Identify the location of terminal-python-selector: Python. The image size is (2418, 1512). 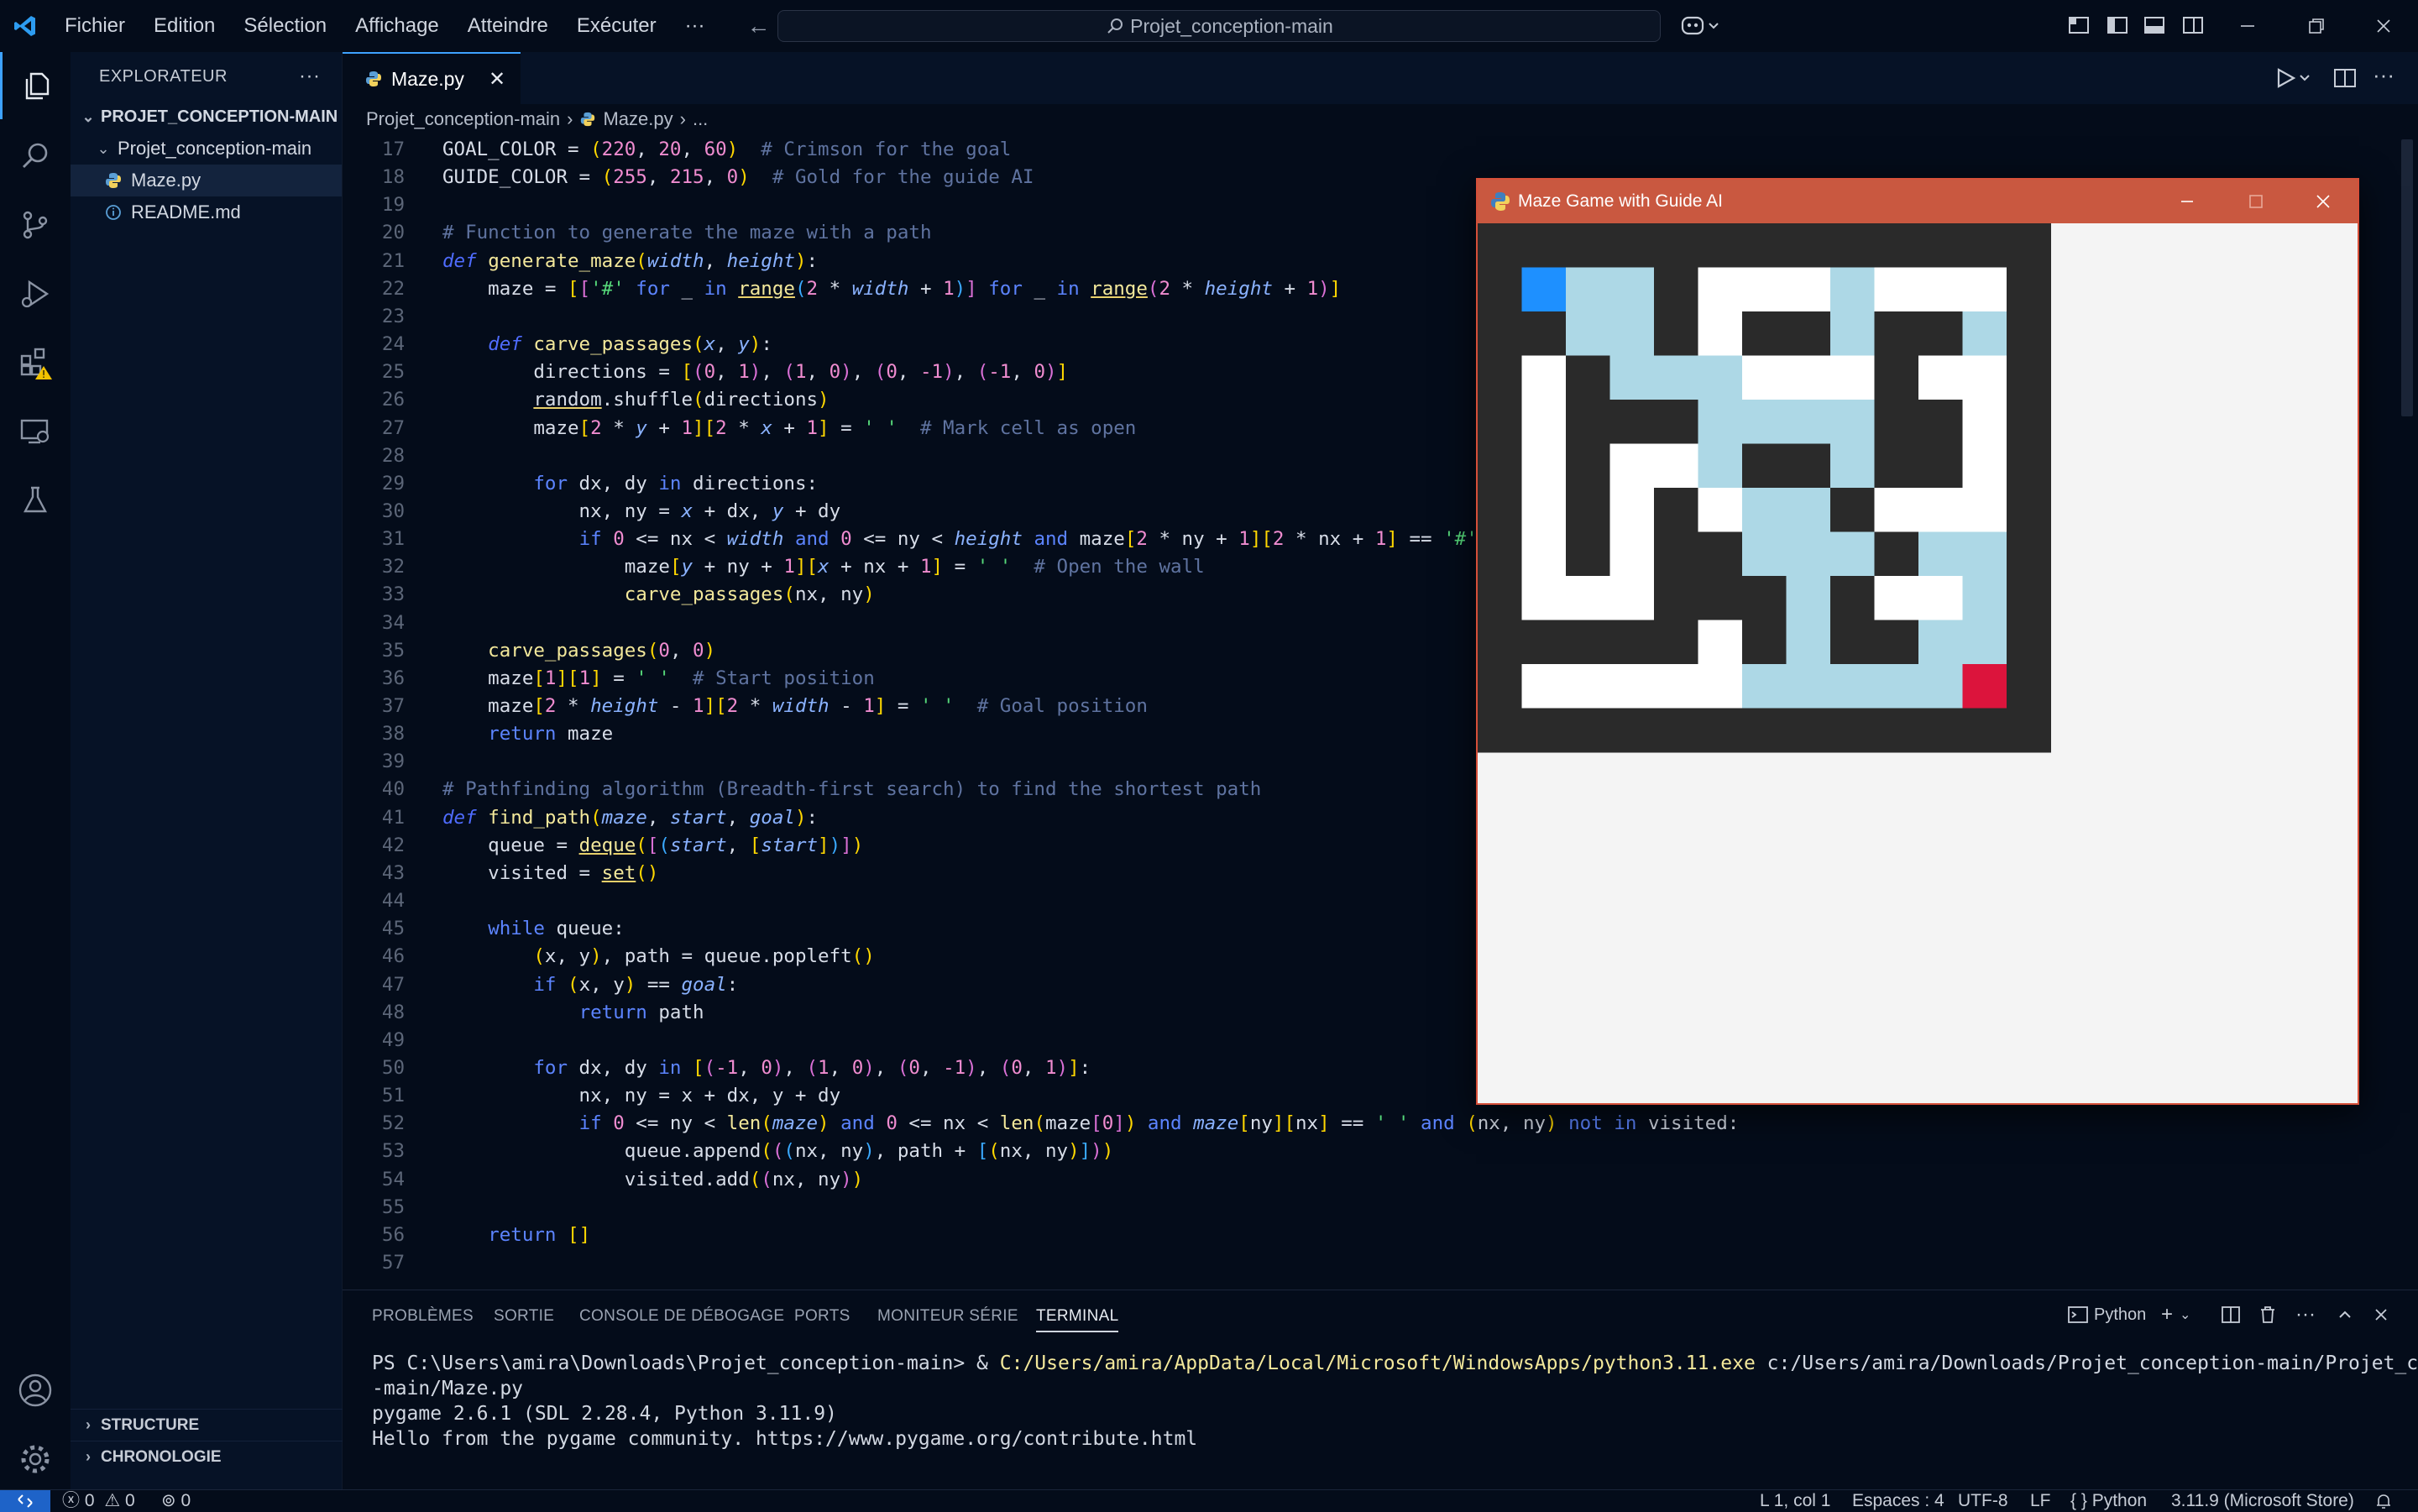
(2106, 1314).